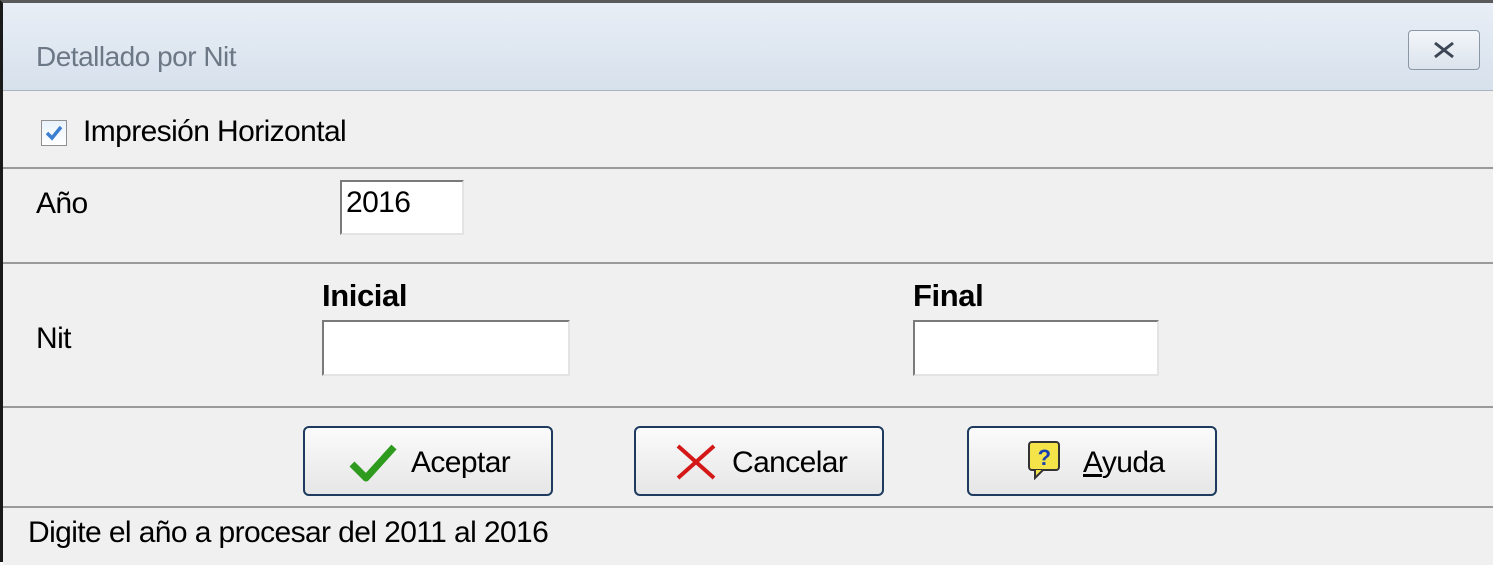  Describe the element at coordinates (790, 462) in the screenshot. I see `cancel-label: Cancelar` at that location.